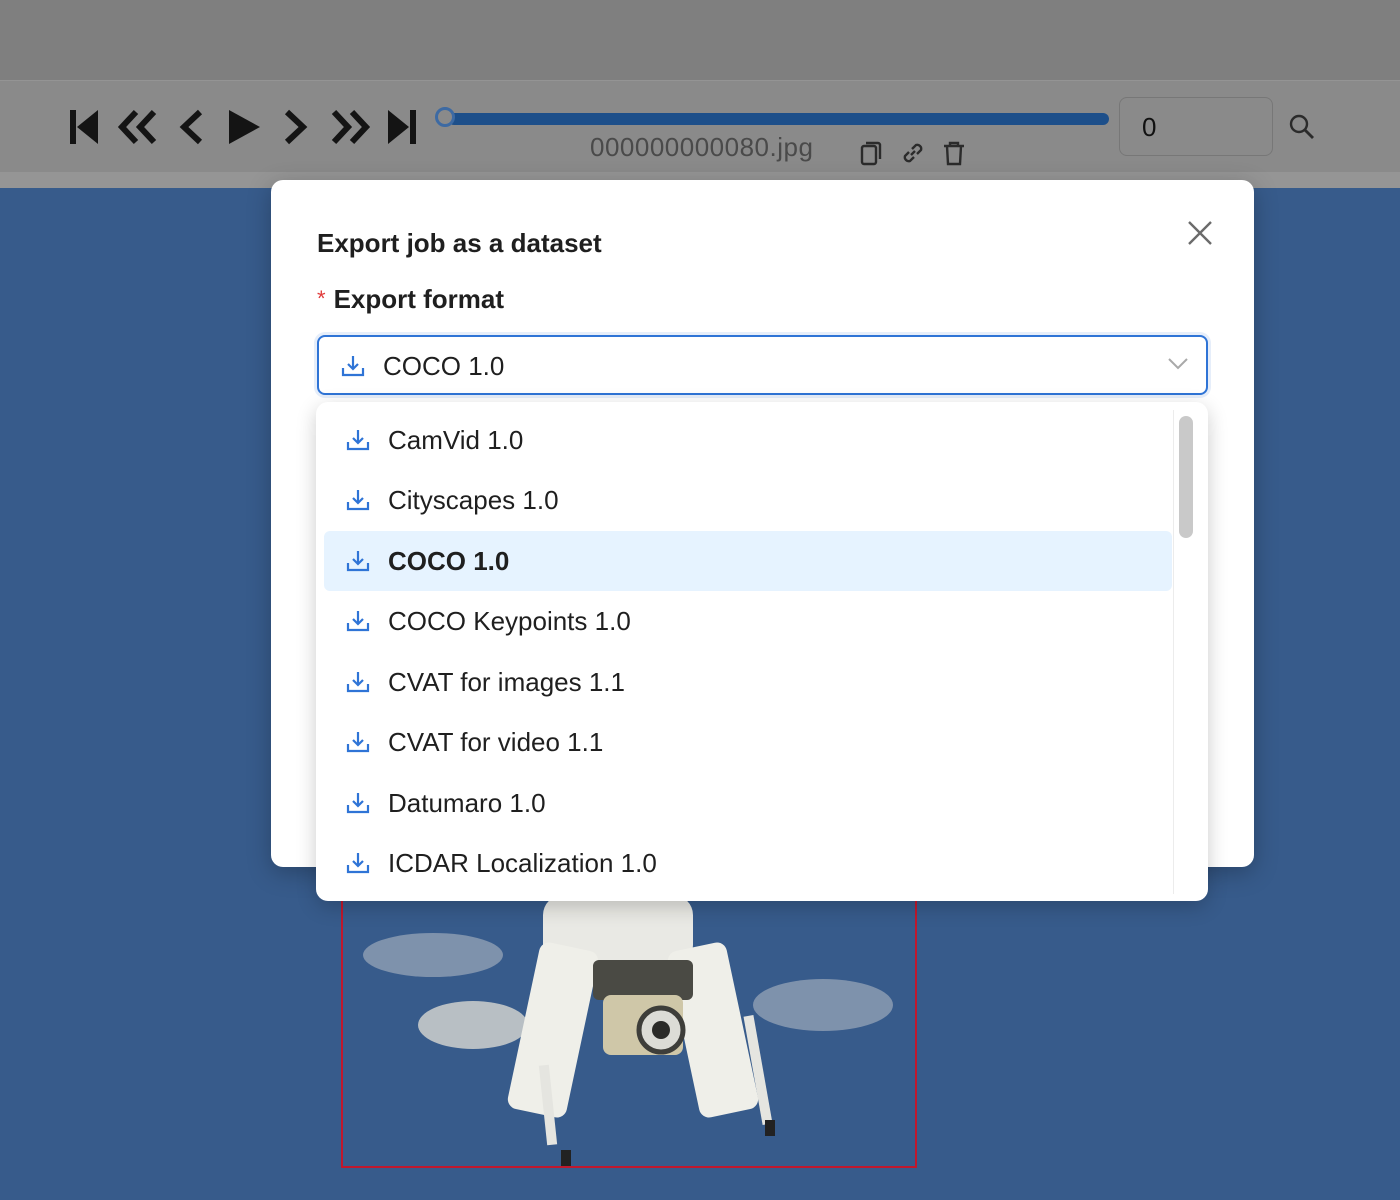 This screenshot has width=1400, height=1200. I want to click on export-format-label-text: Export format, so click(419, 299).